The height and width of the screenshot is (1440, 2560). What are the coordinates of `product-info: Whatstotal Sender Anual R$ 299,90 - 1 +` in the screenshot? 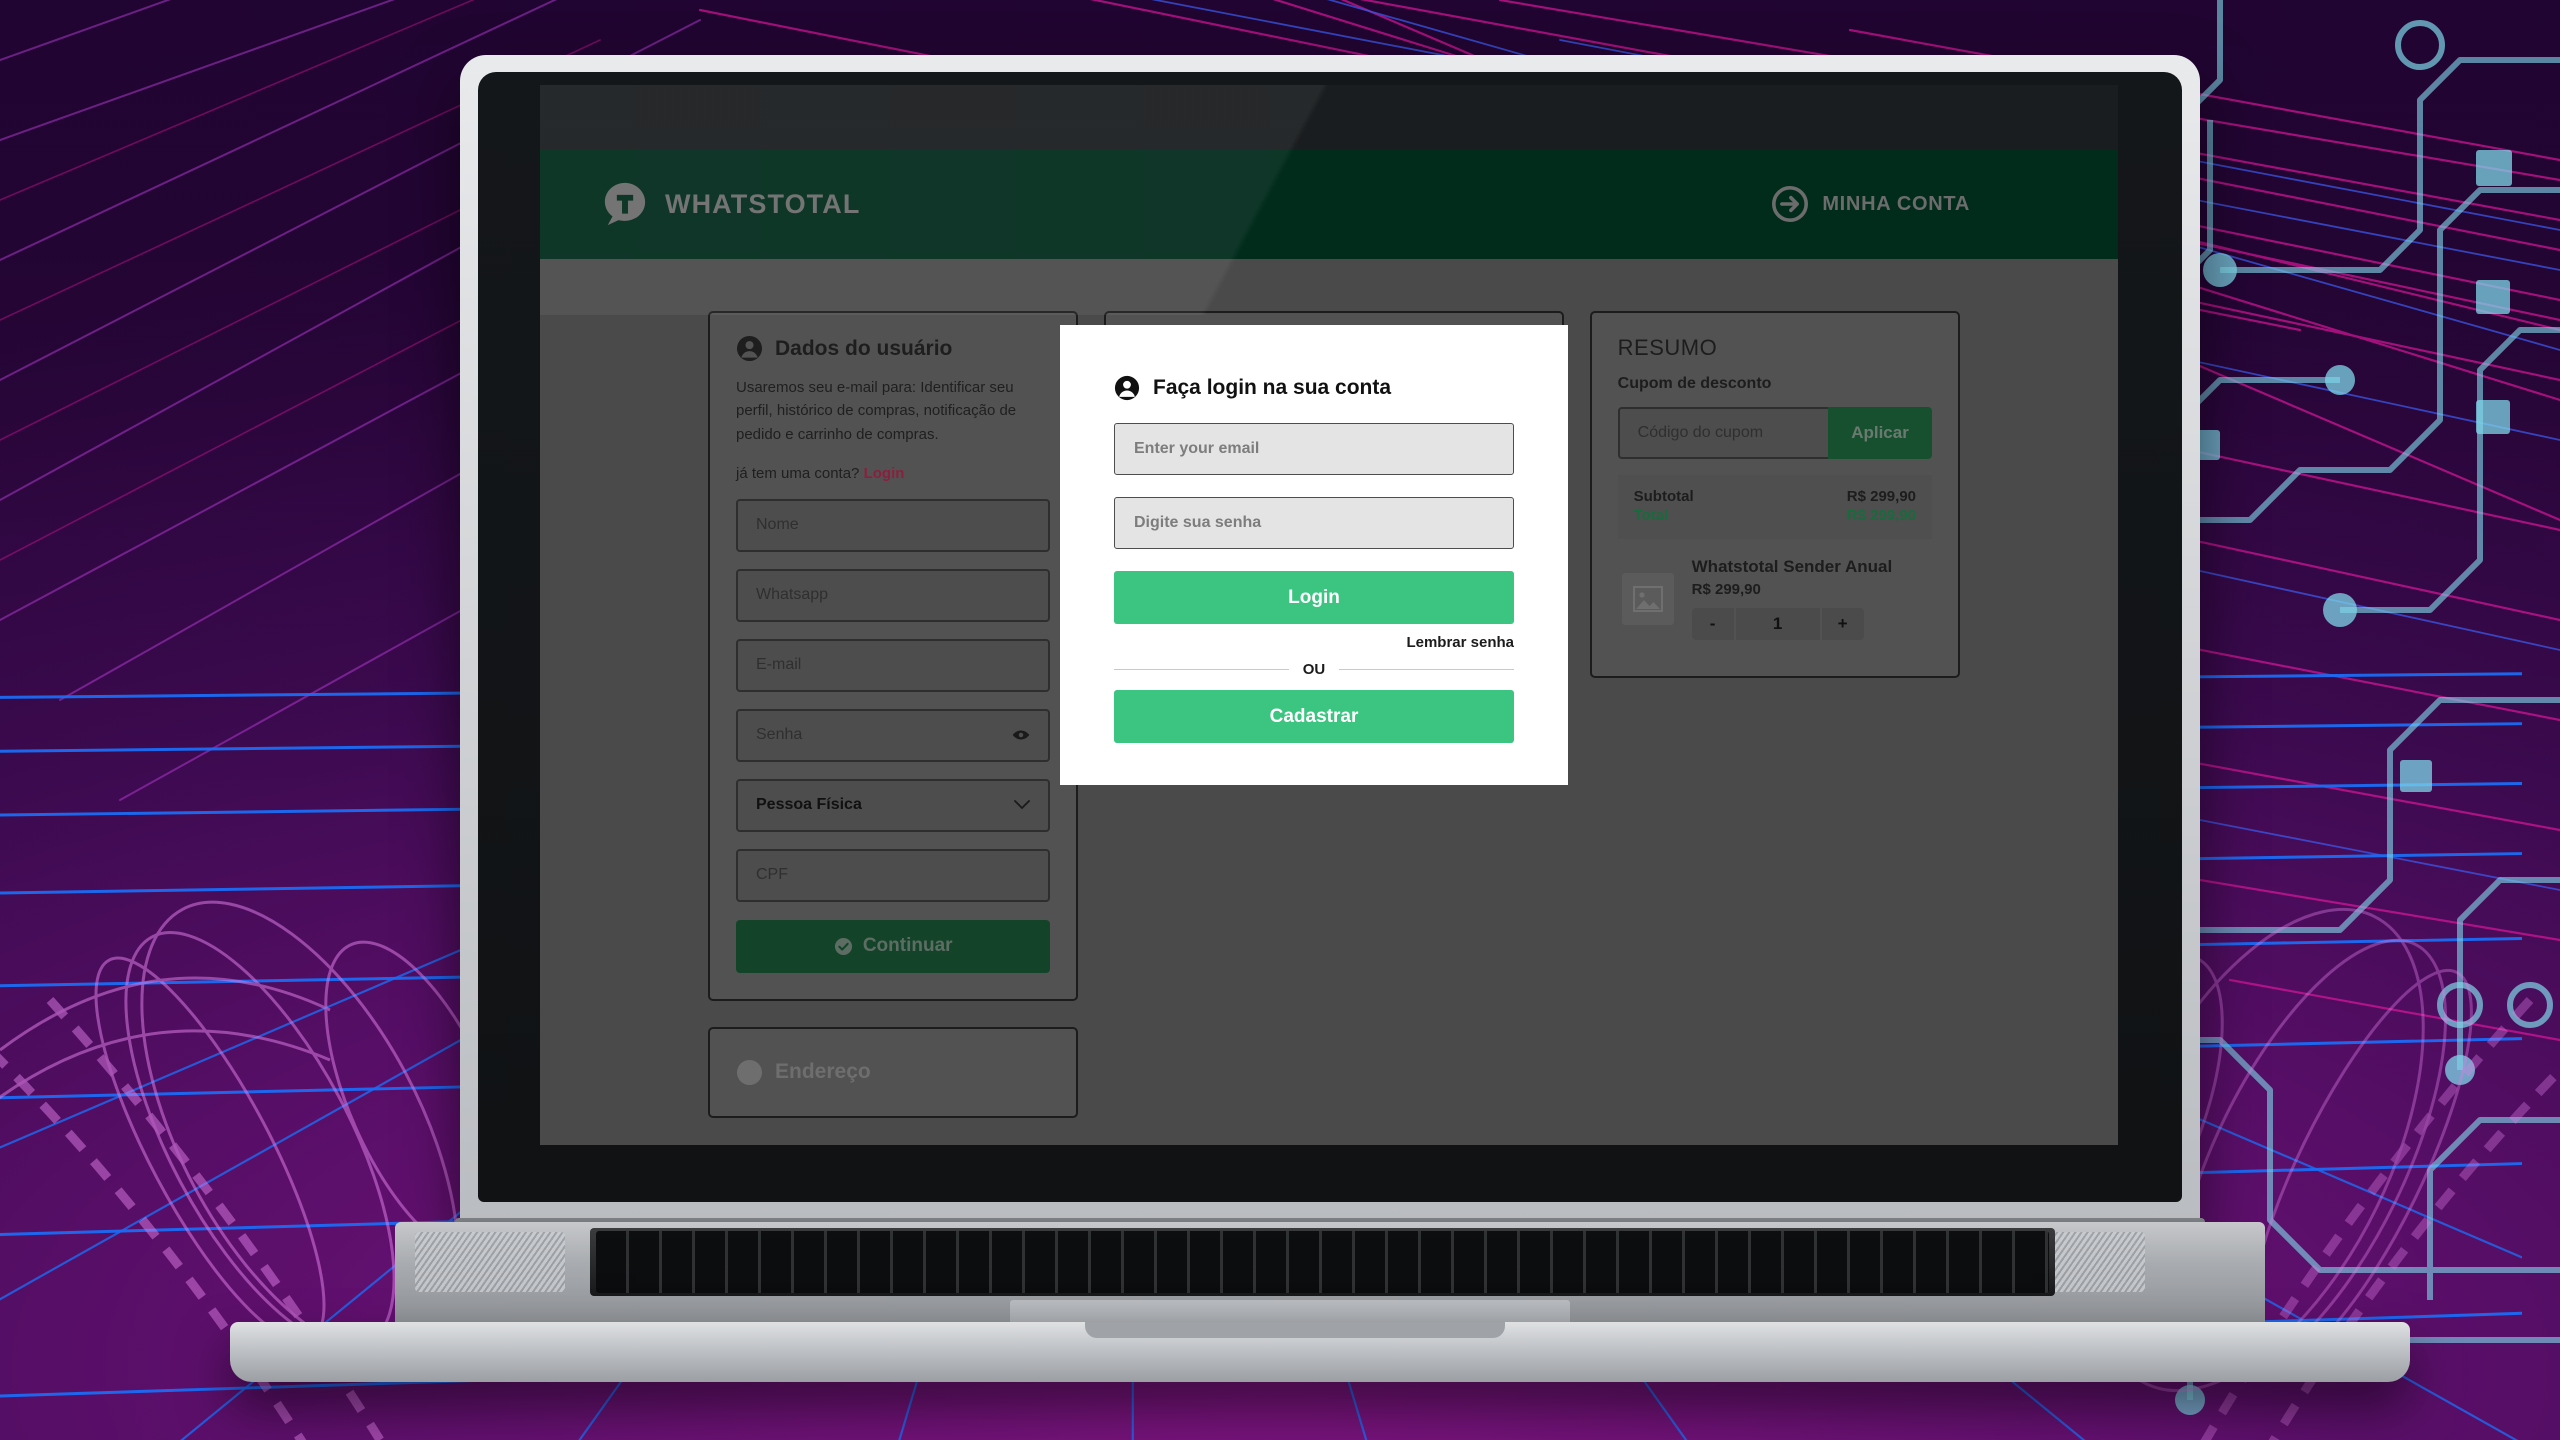 It's located at (1809, 598).